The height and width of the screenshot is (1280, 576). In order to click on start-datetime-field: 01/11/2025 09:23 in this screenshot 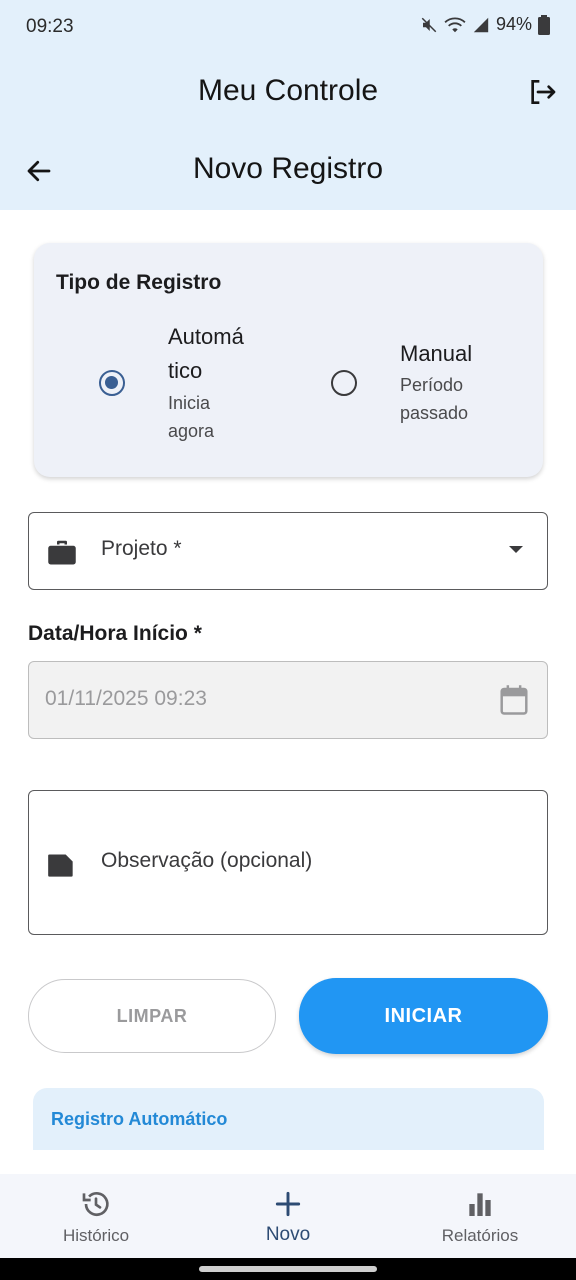, I will do `click(288, 700)`.